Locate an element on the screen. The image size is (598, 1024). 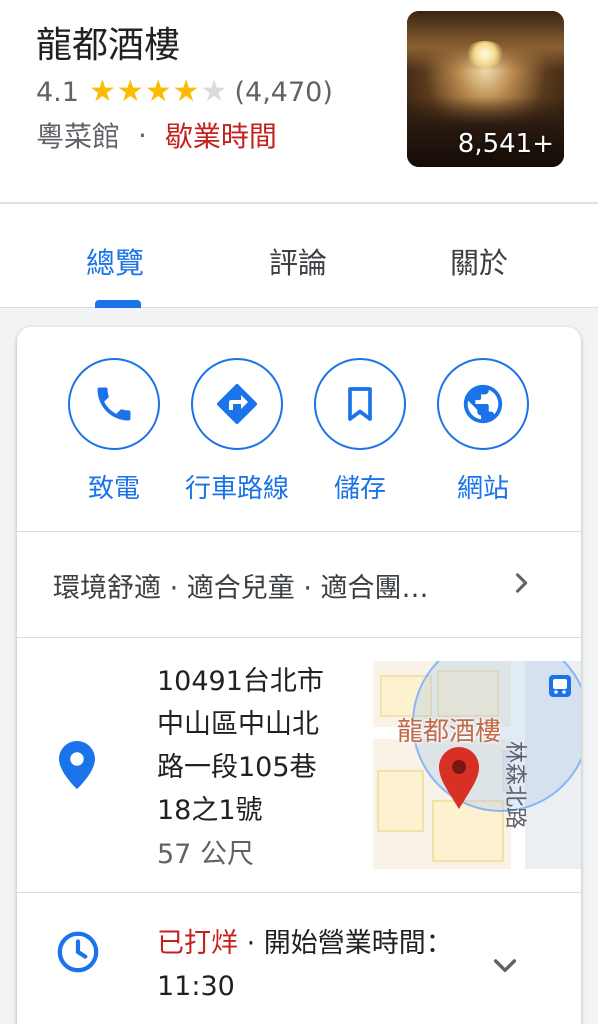
map-thumbnail: 龍都酒樓 林森北路 is located at coordinates (477, 765).